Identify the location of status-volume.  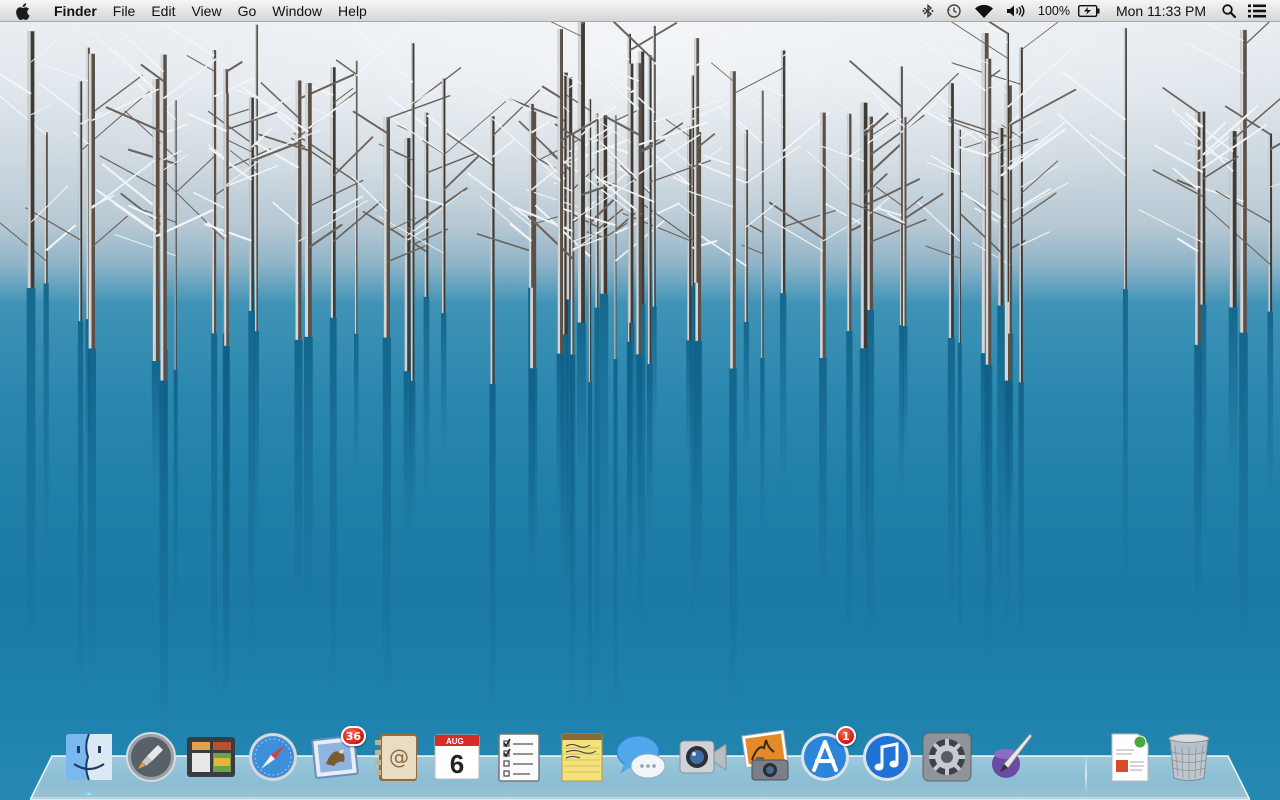
(1016, 11).